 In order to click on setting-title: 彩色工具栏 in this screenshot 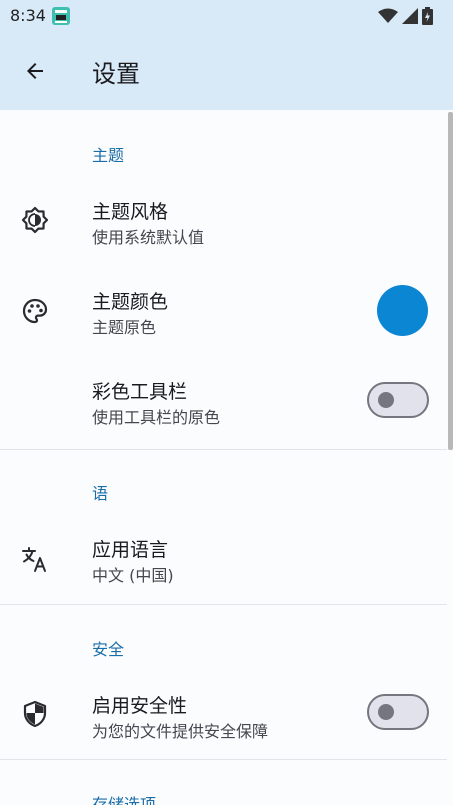, I will do `click(140, 392)`.